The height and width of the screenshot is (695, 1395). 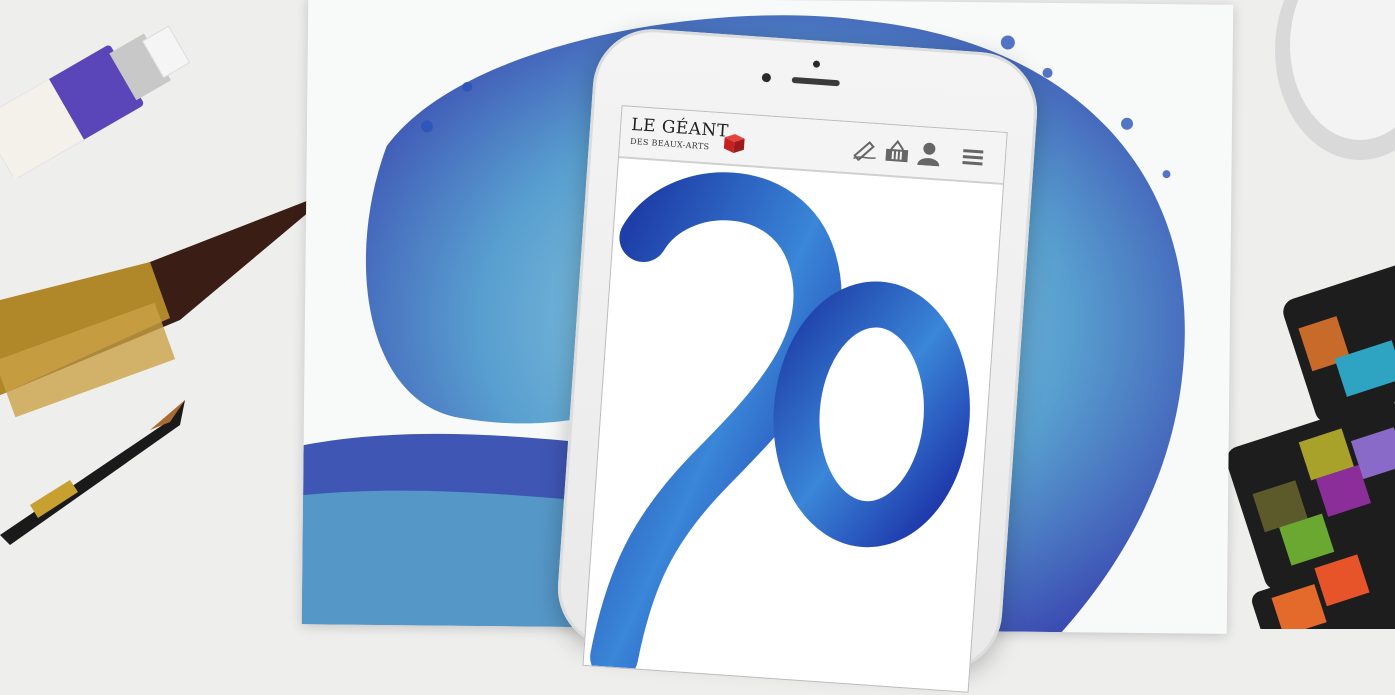 I want to click on user-icon, so click(x=929, y=154).